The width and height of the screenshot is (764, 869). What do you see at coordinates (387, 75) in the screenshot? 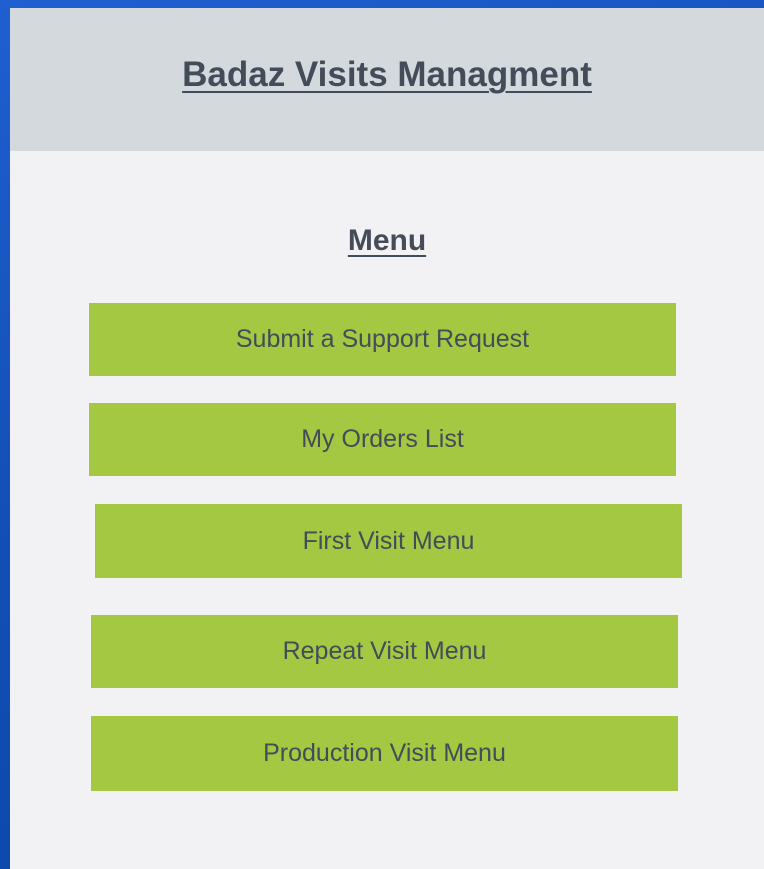
I see `app-title: Badaz Visits Managment` at bounding box center [387, 75].